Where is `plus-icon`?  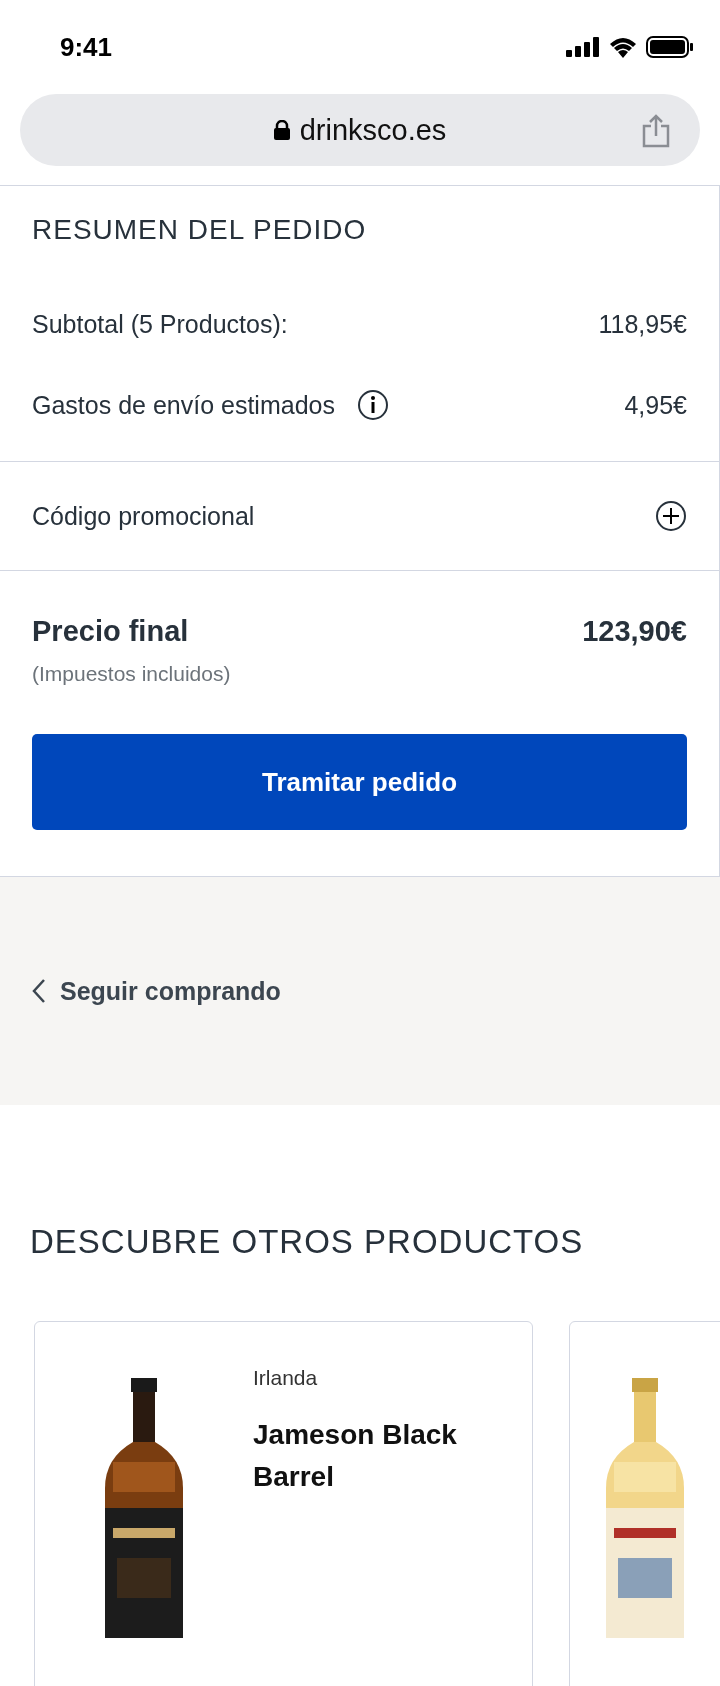
plus-icon is located at coordinates (671, 516).